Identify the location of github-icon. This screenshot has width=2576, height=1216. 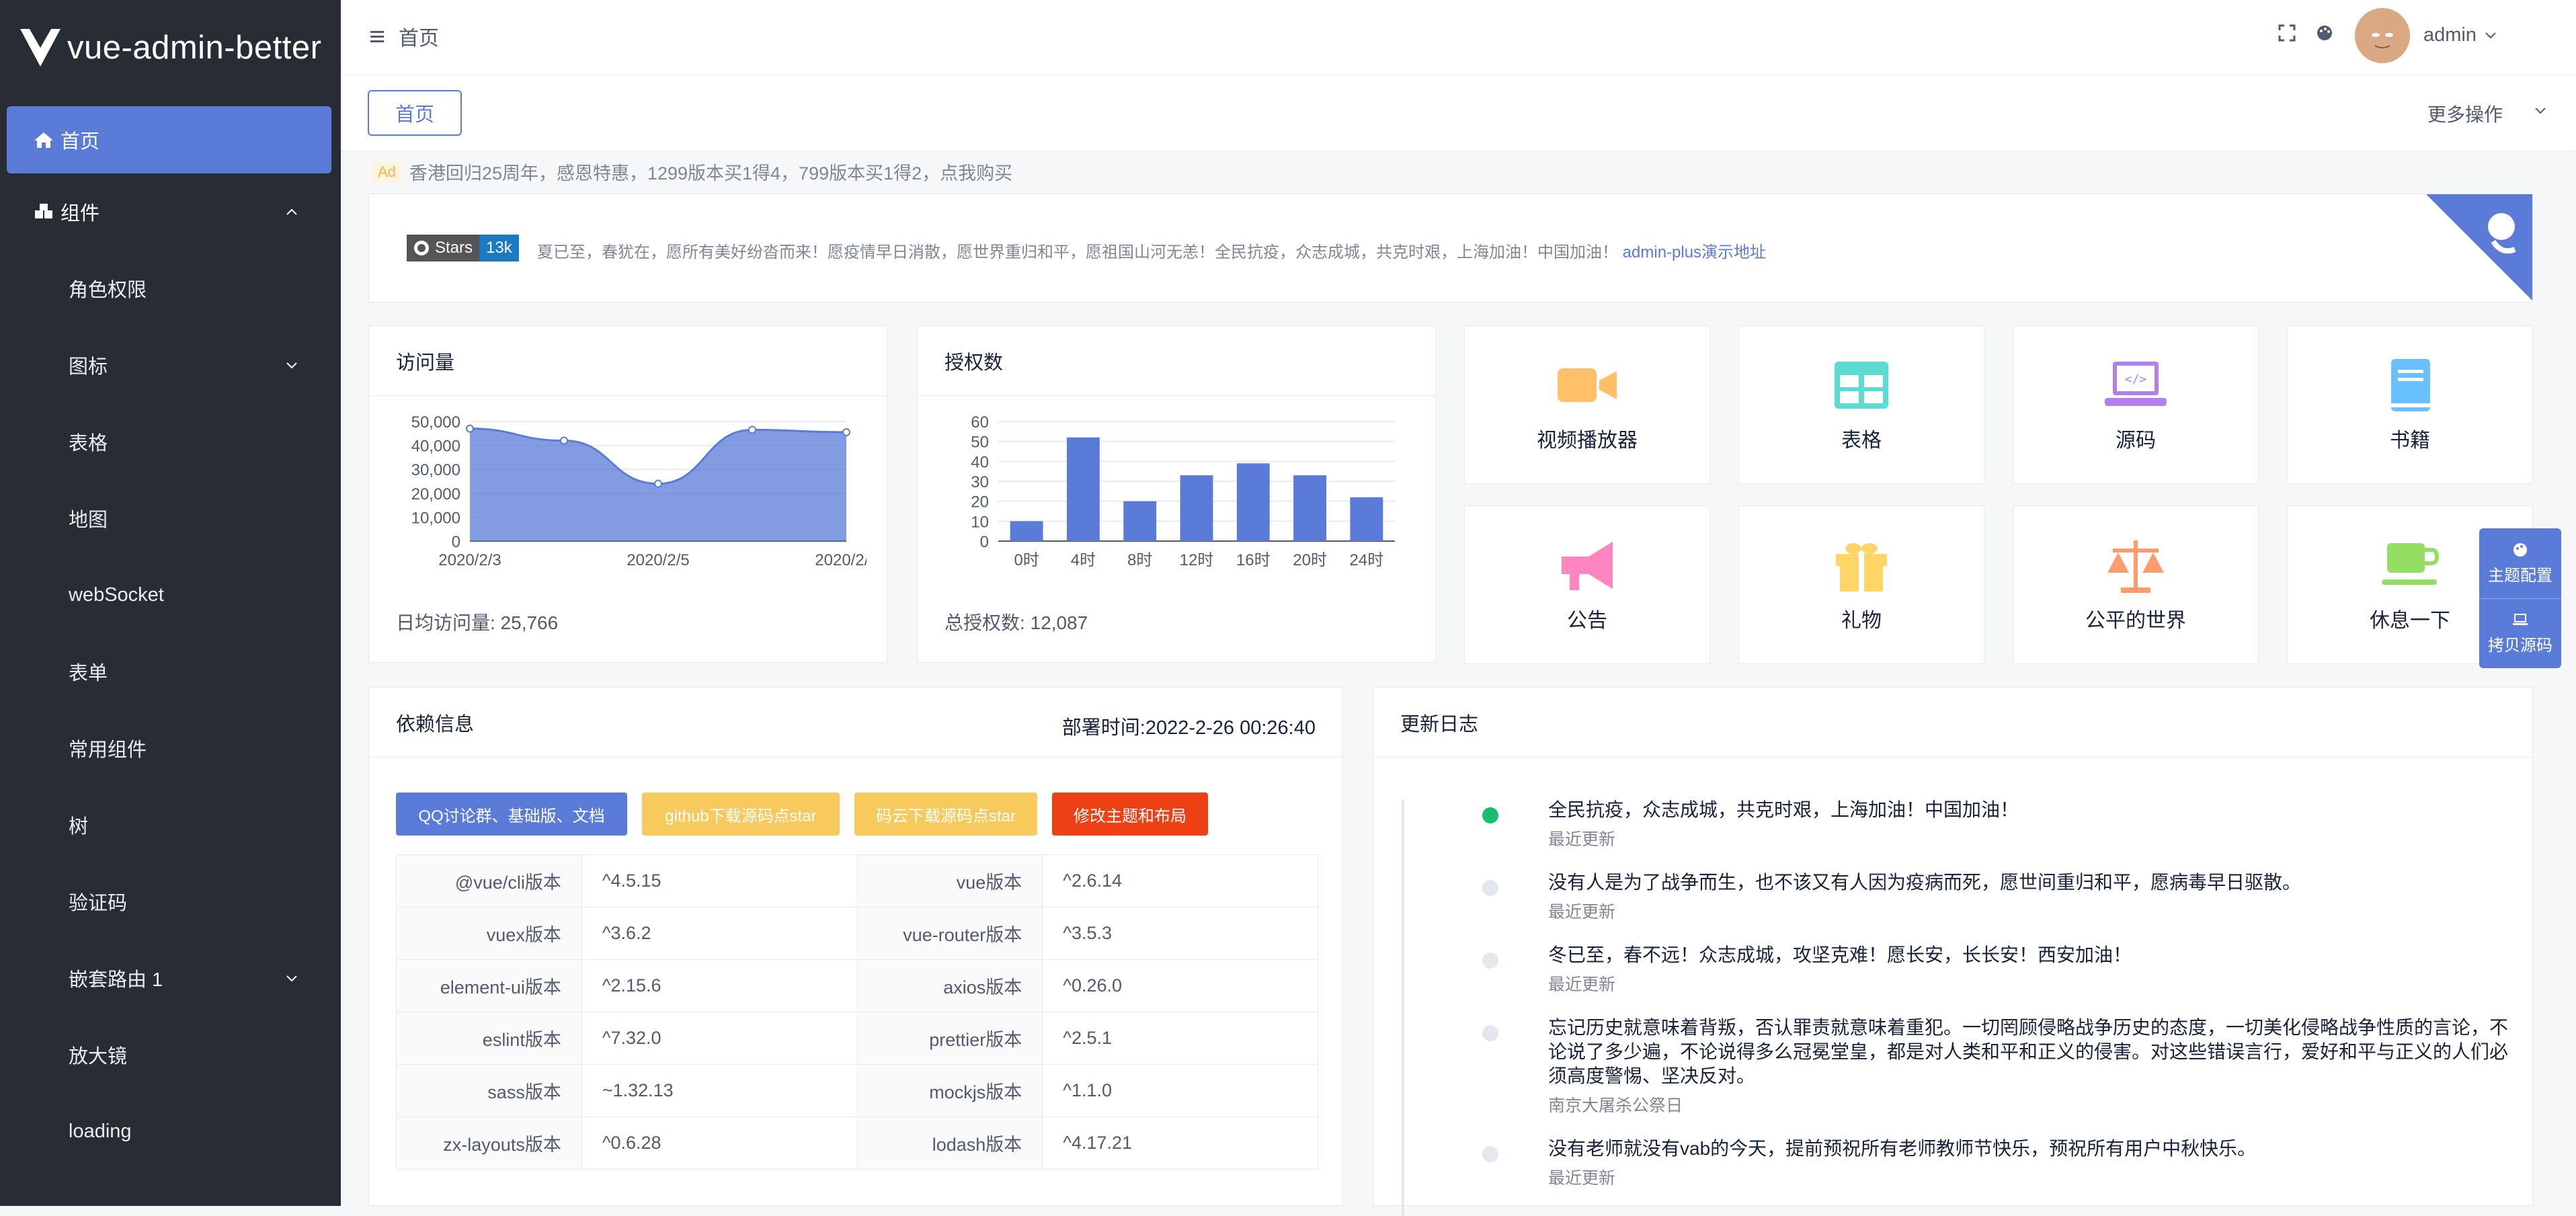
(421, 248).